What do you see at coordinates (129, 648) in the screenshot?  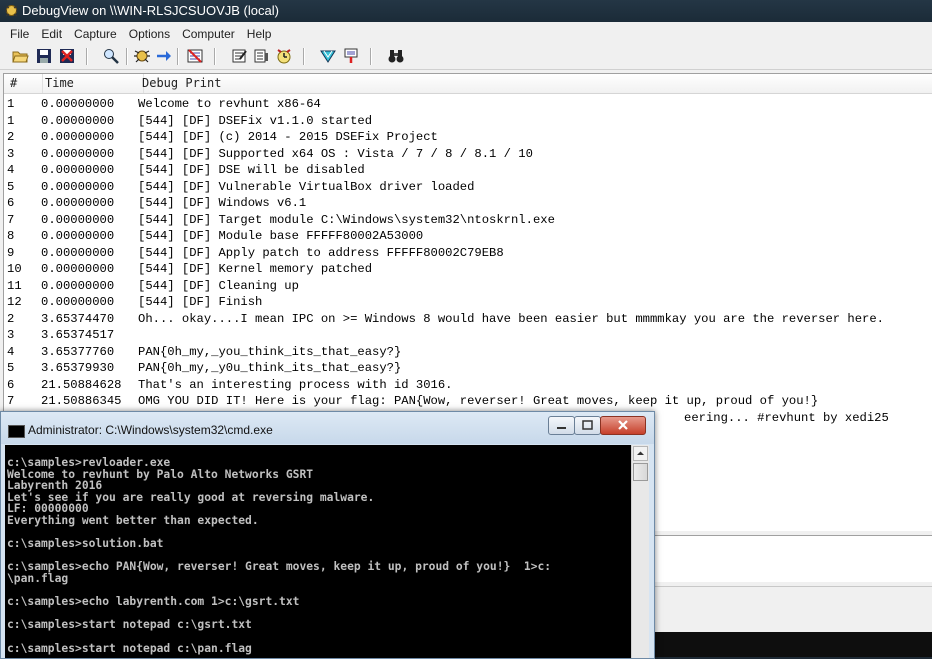 I see `console-line: c:\samples>start notepad c:\pan.flag` at bounding box center [129, 648].